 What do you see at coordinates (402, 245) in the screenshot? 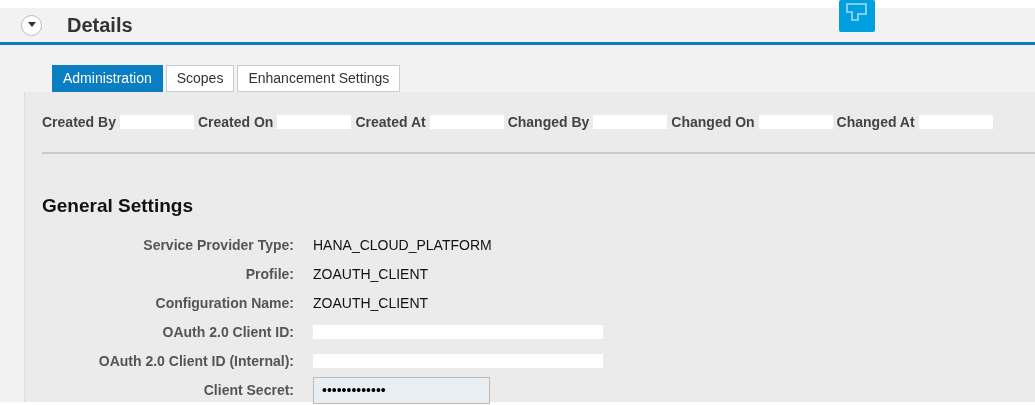
I see `field-value: HANA_CLOUD_PLATFORM` at bounding box center [402, 245].